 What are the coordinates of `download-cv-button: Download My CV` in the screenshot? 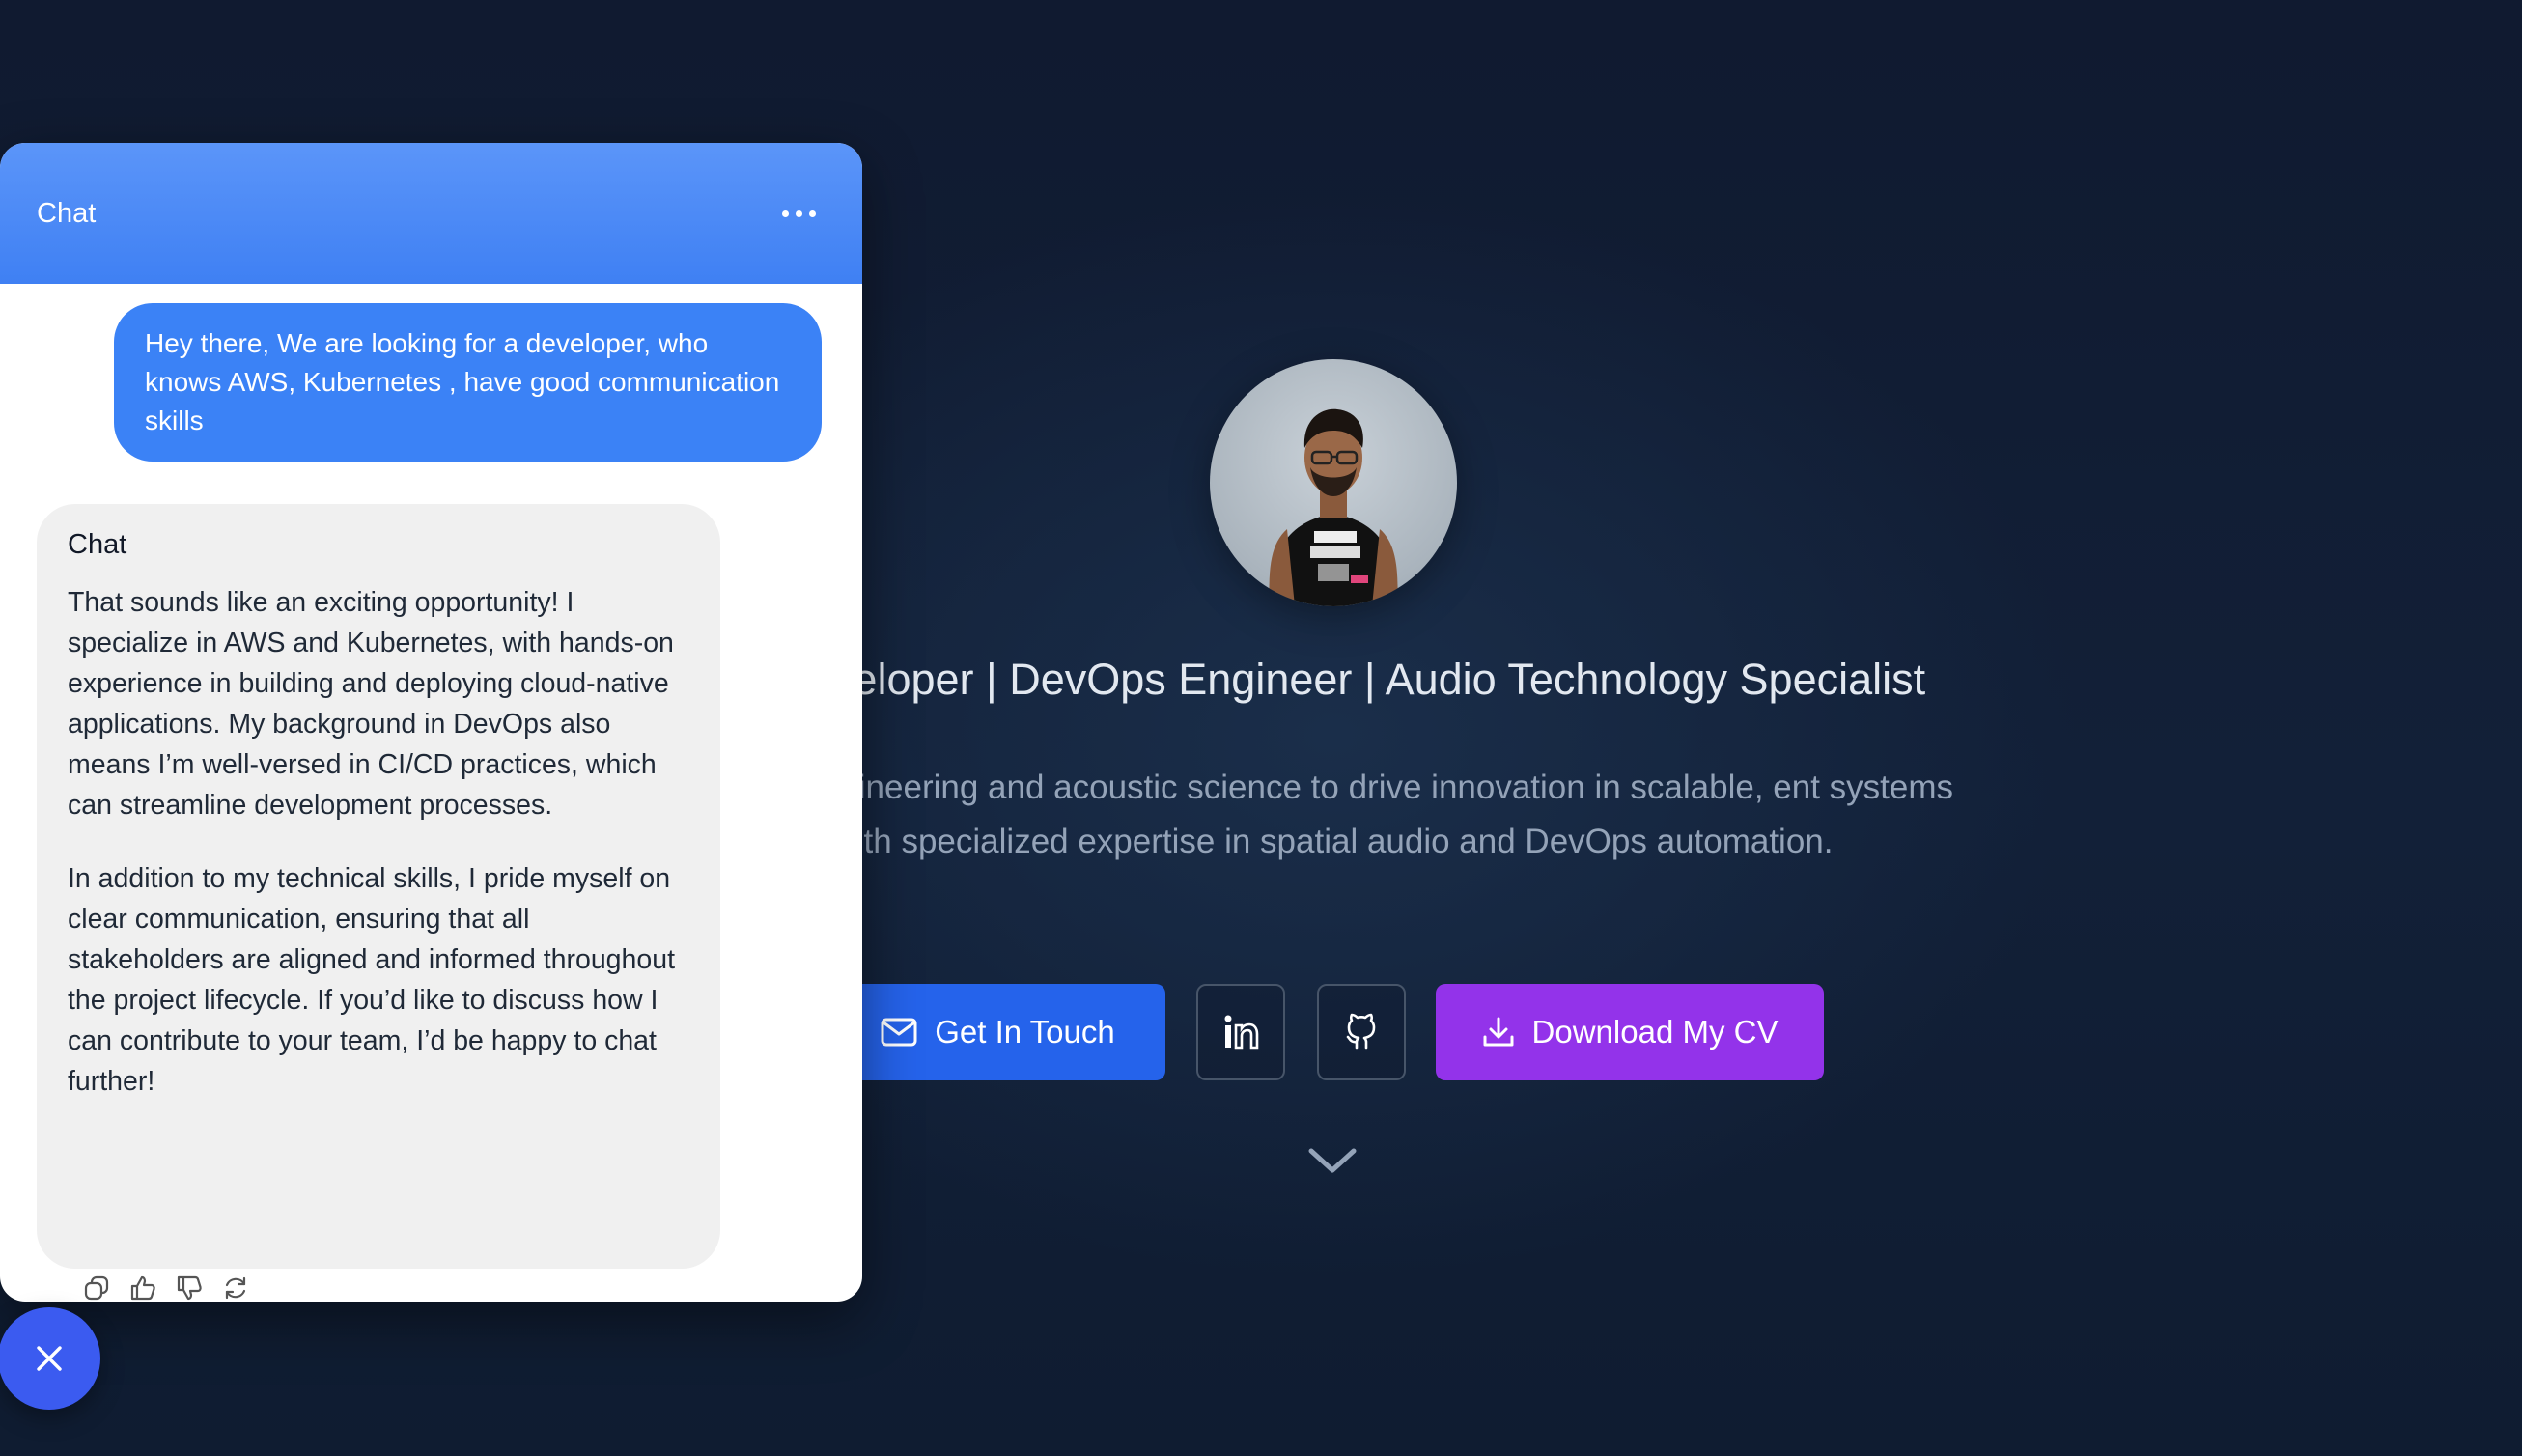 It's located at (1630, 1032).